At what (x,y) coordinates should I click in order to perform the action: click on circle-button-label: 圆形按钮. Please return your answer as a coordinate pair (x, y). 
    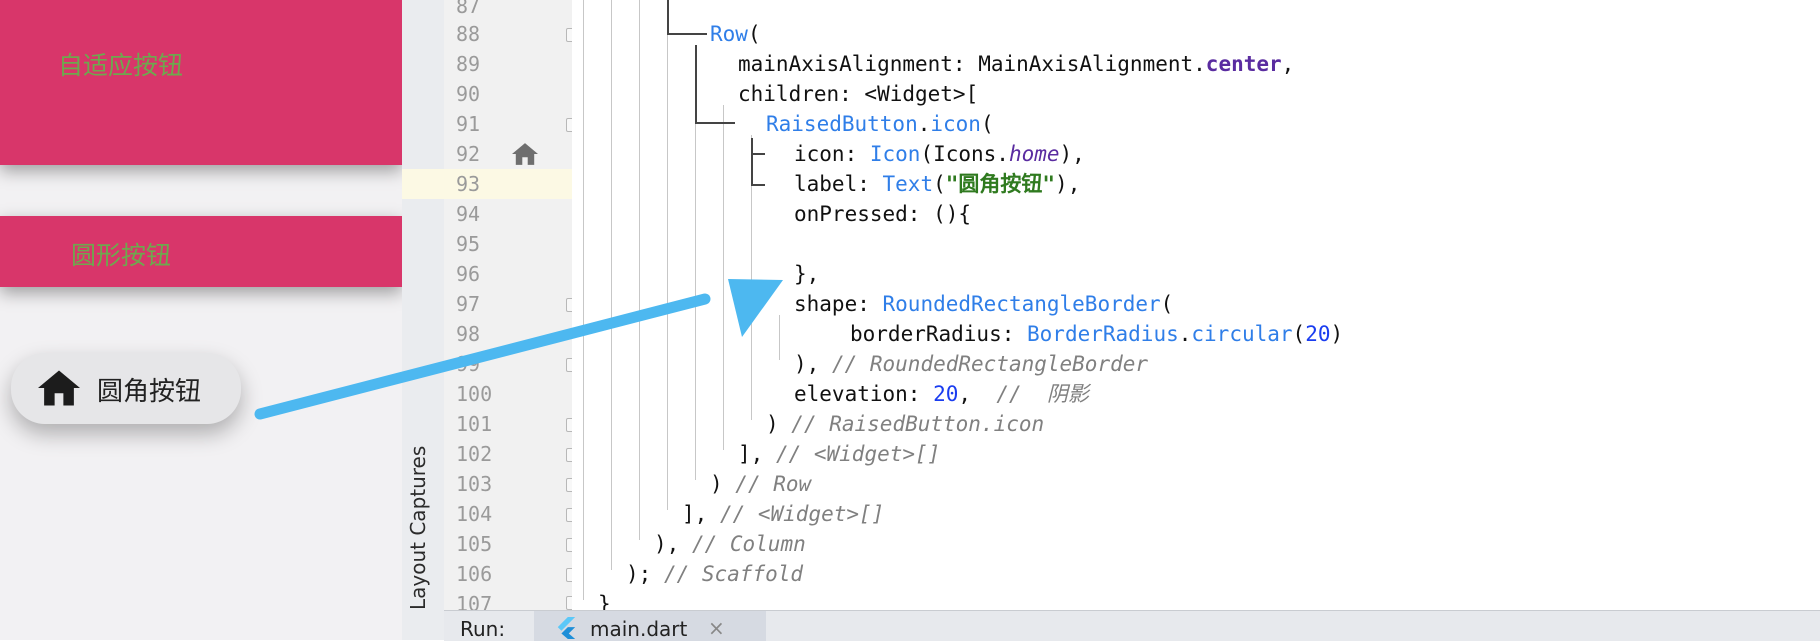
    Looking at the image, I should click on (121, 255).